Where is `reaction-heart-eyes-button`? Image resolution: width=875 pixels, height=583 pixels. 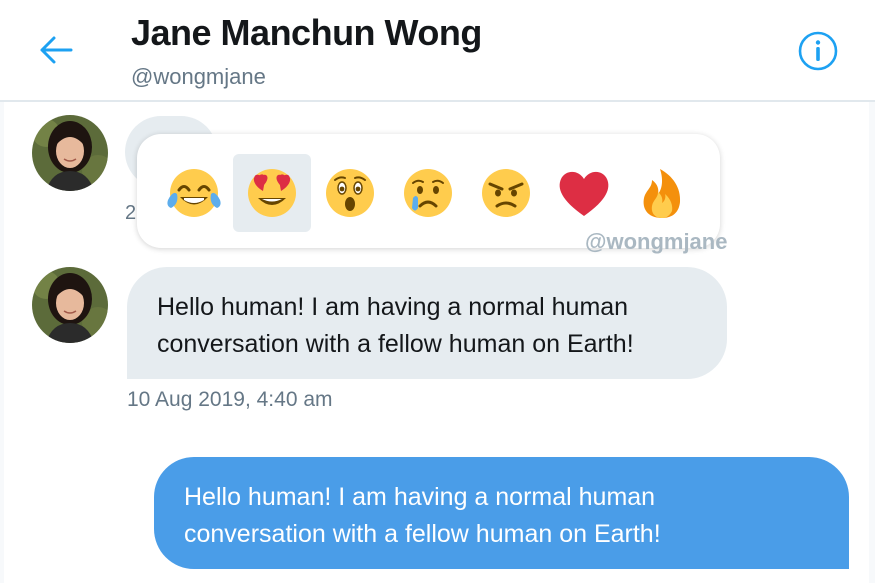
reaction-heart-eyes-button is located at coordinates (272, 193).